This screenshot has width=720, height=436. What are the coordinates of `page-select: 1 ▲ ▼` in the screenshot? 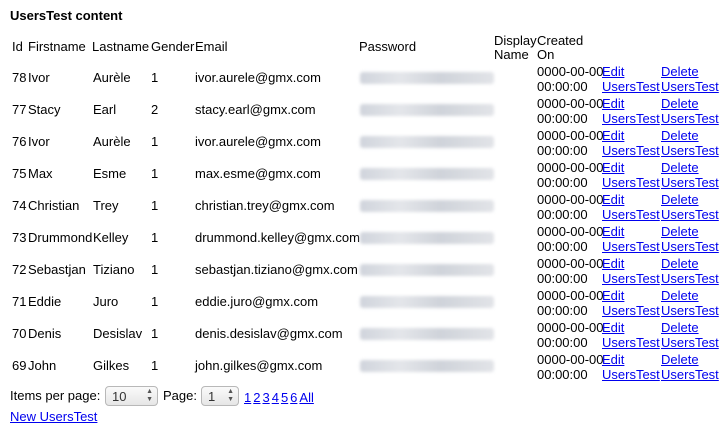 It's located at (220, 396).